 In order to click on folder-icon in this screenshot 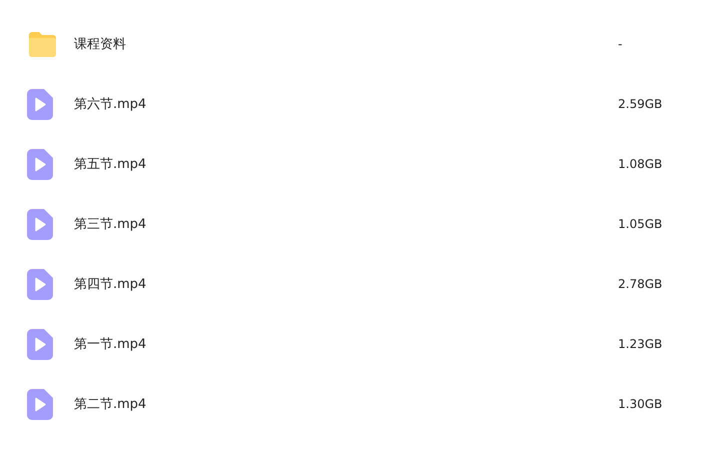, I will do `click(42, 44)`.